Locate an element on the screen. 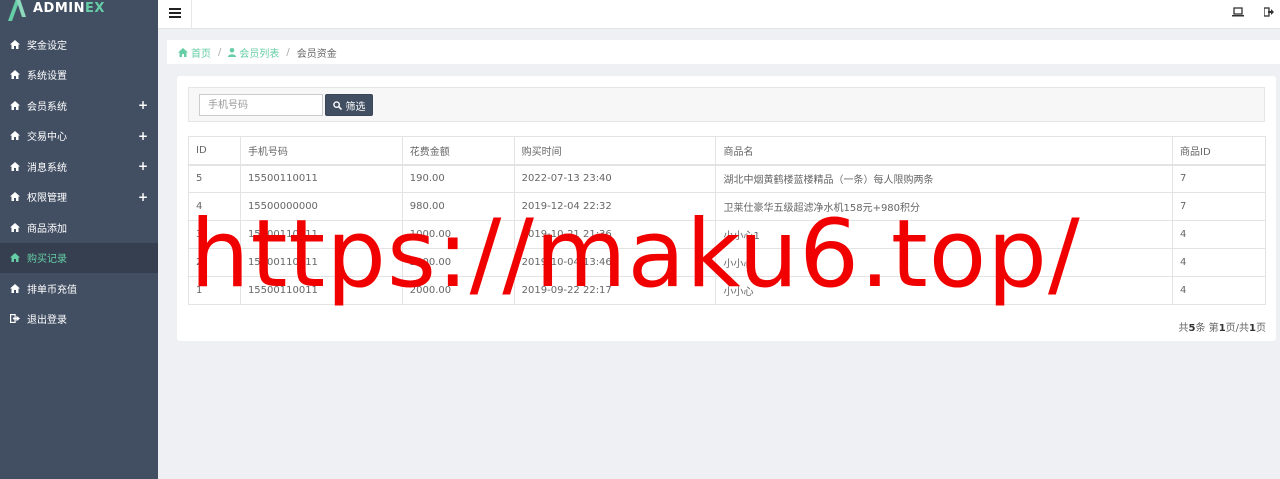  sidebar-item-label: 消息系统 is located at coordinates (47, 168).